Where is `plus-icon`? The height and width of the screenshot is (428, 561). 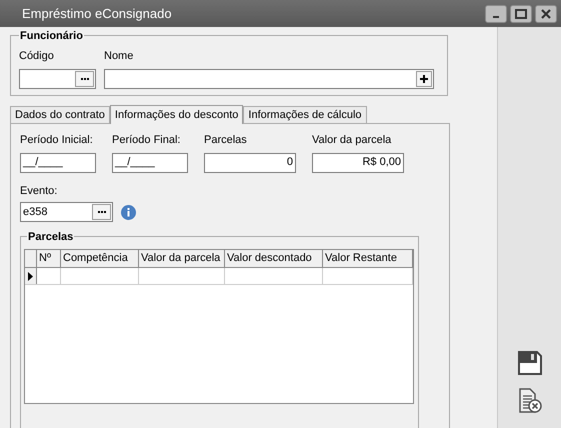
plus-icon is located at coordinates (424, 78).